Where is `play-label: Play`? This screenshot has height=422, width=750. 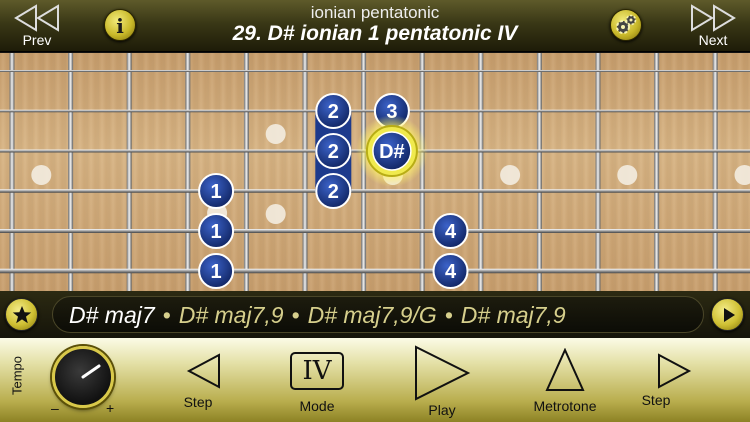 play-label: Play is located at coordinates (442, 410).